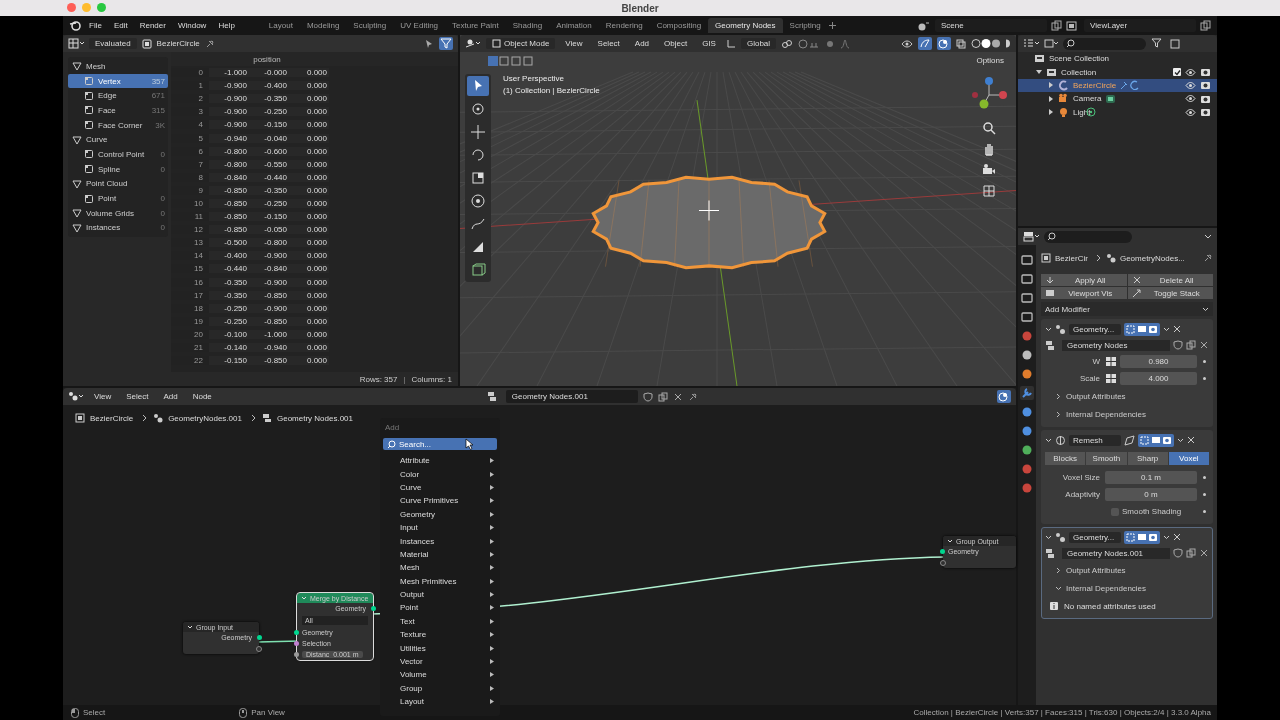 The image size is (1280, 720). I want to click on checkbox, so click(1177, 72).